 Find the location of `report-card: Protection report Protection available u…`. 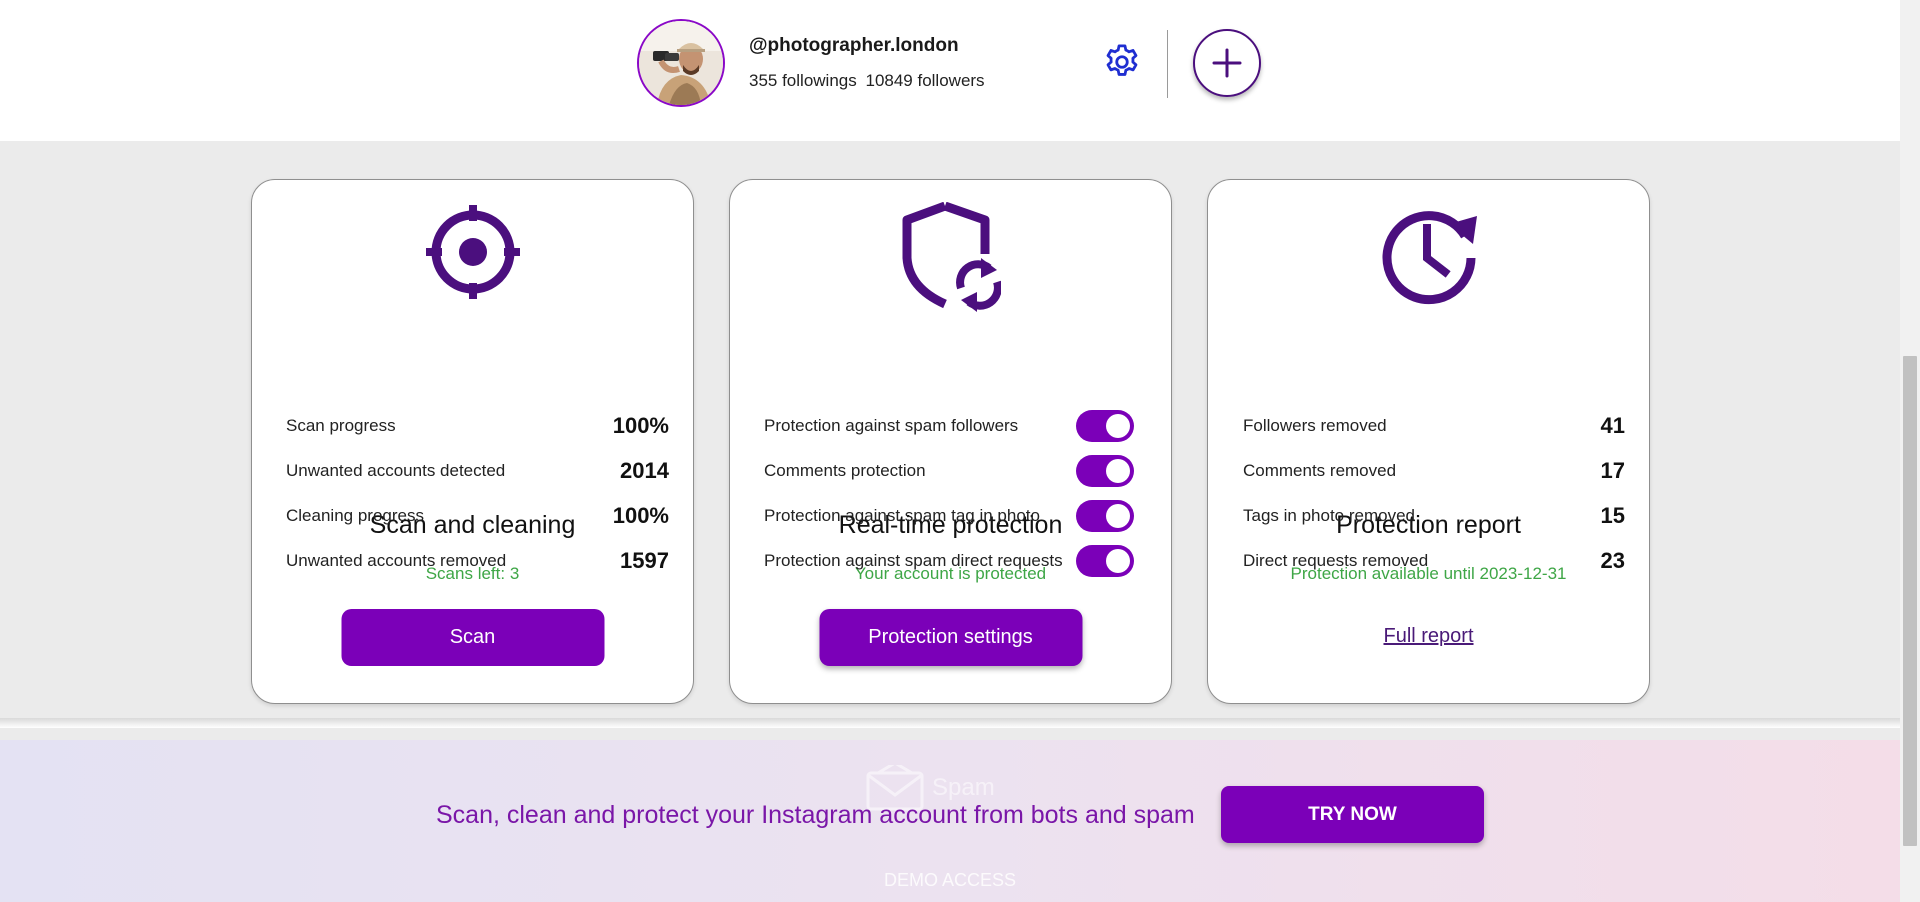

report-card: Protection report Protection available u… is located at coordinates (1428, 441).